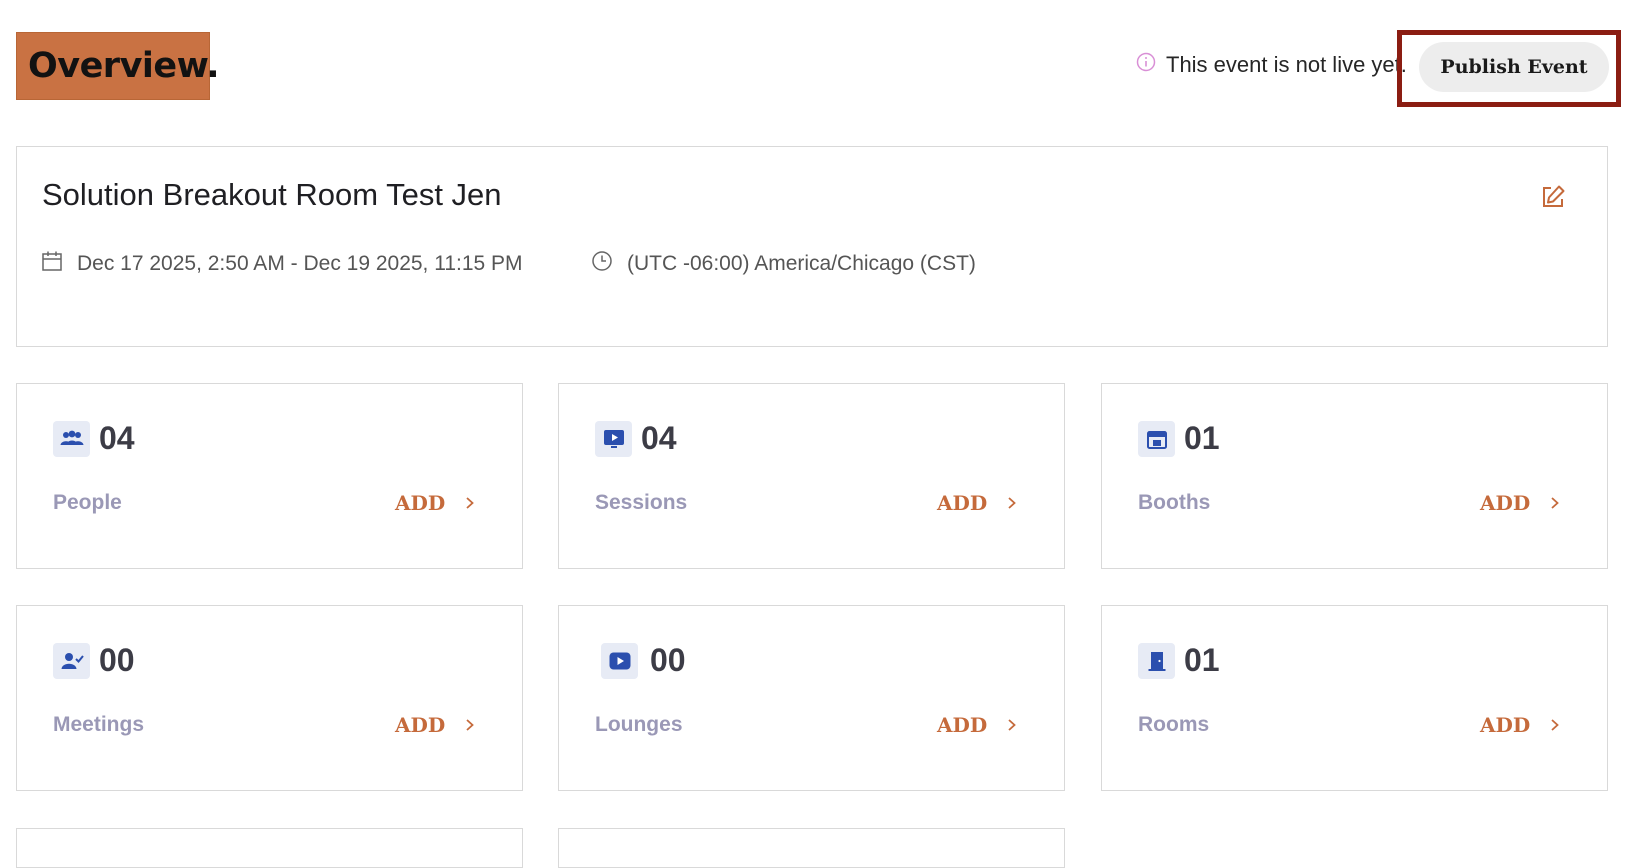 The width and height of the screenshot is (1636, 868). I want to click on add-people-button: ADD, so click(435, 503).